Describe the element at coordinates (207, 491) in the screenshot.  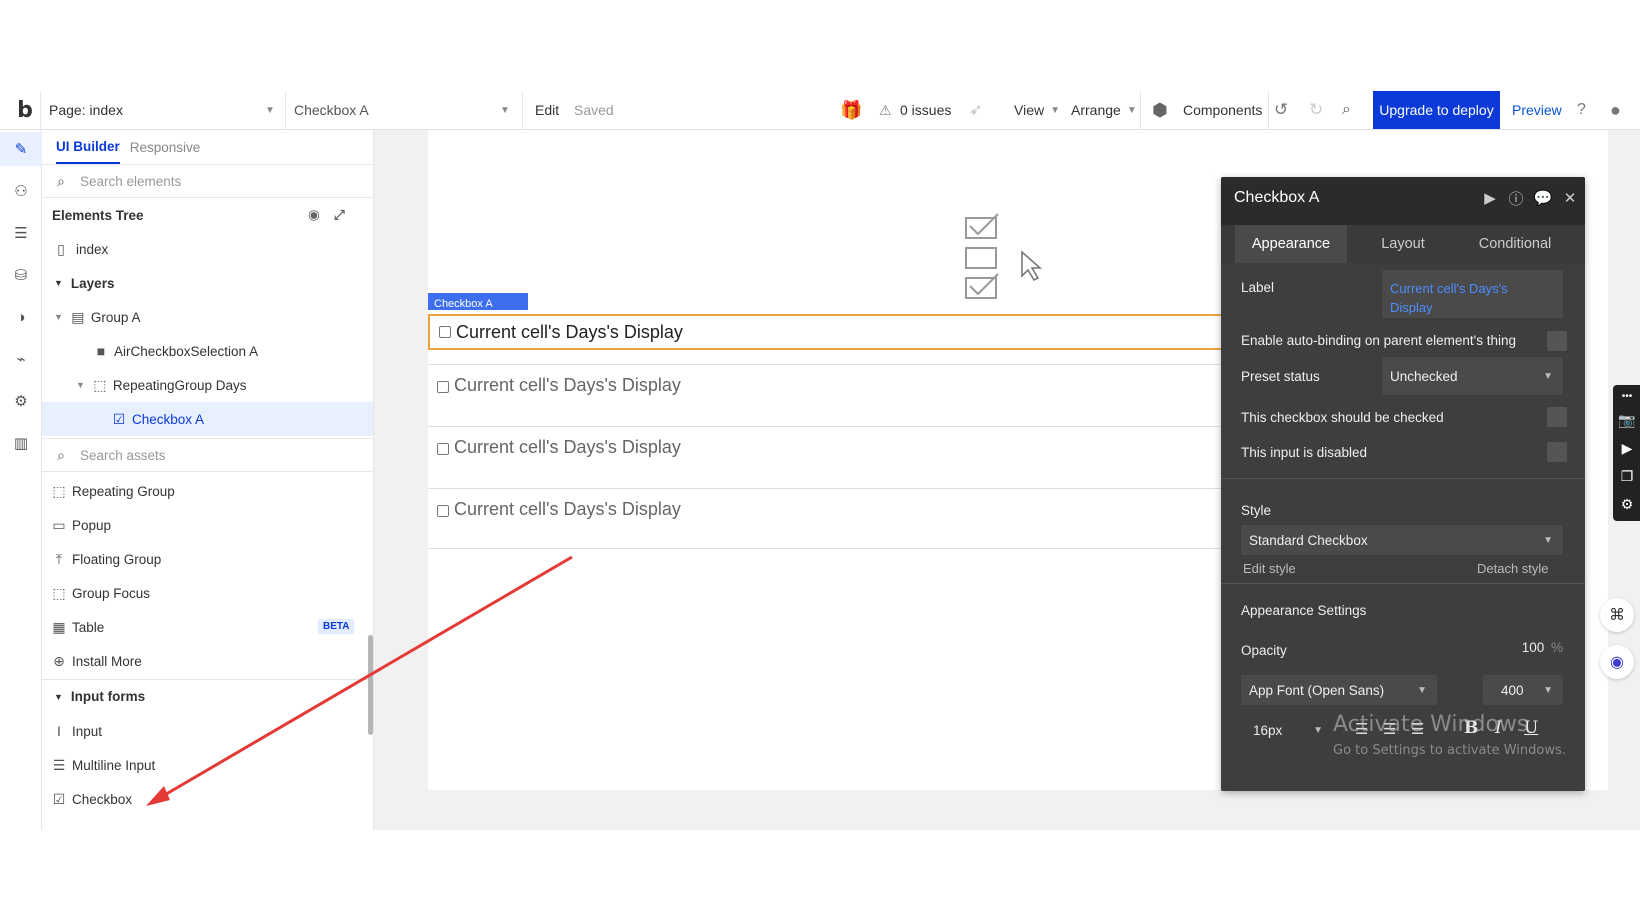
I see `asset-repeating-group: ⬚ Repeating Group` at that location.